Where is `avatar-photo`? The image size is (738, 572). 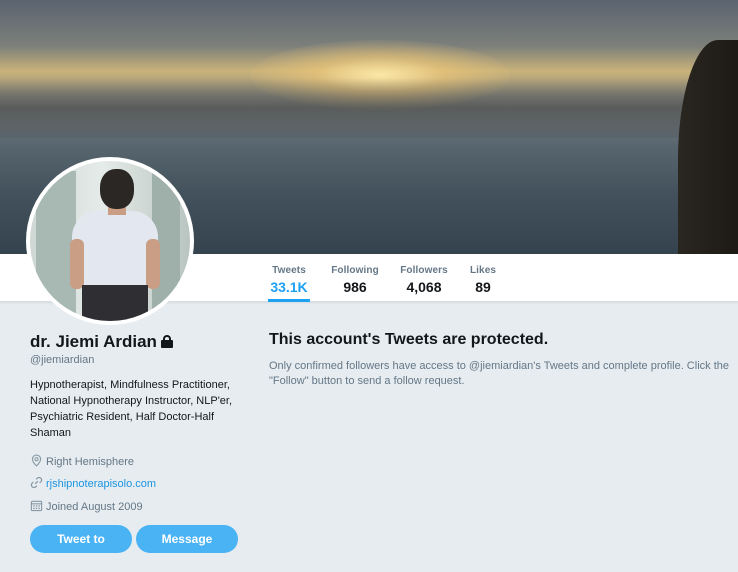 avatar-photo is located at coordinates (110, 241).